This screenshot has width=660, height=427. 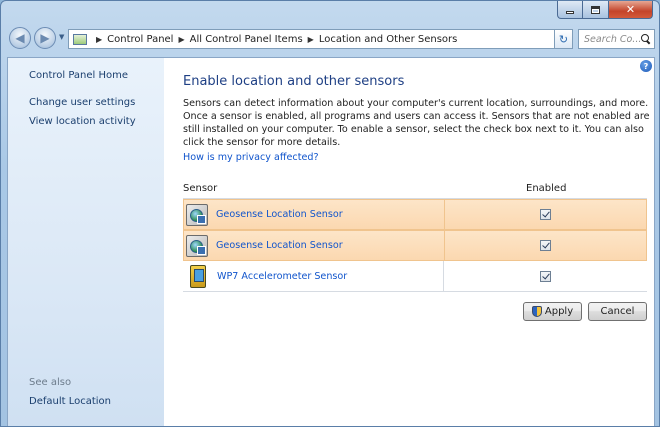 What do you see at coordinates (70, 401) in the screenshot?
I see `default-location-link: Default Location` at bounding box center [70, 401].